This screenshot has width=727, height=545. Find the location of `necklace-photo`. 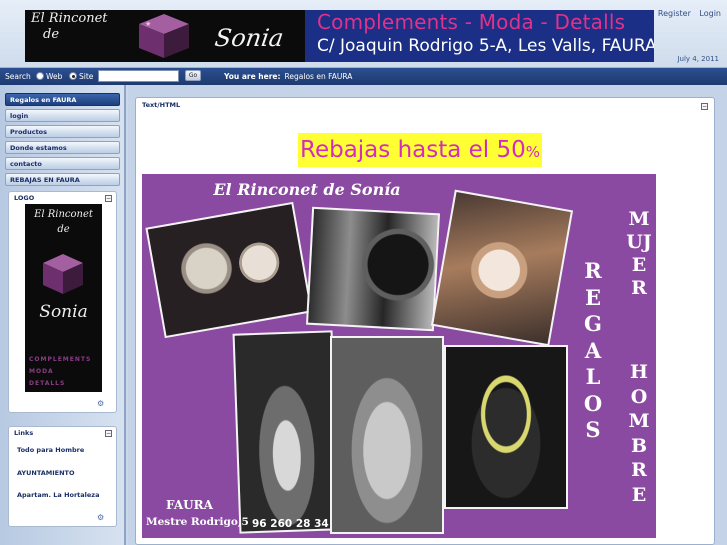

necklace-photo is located at coordinates (506, 427).